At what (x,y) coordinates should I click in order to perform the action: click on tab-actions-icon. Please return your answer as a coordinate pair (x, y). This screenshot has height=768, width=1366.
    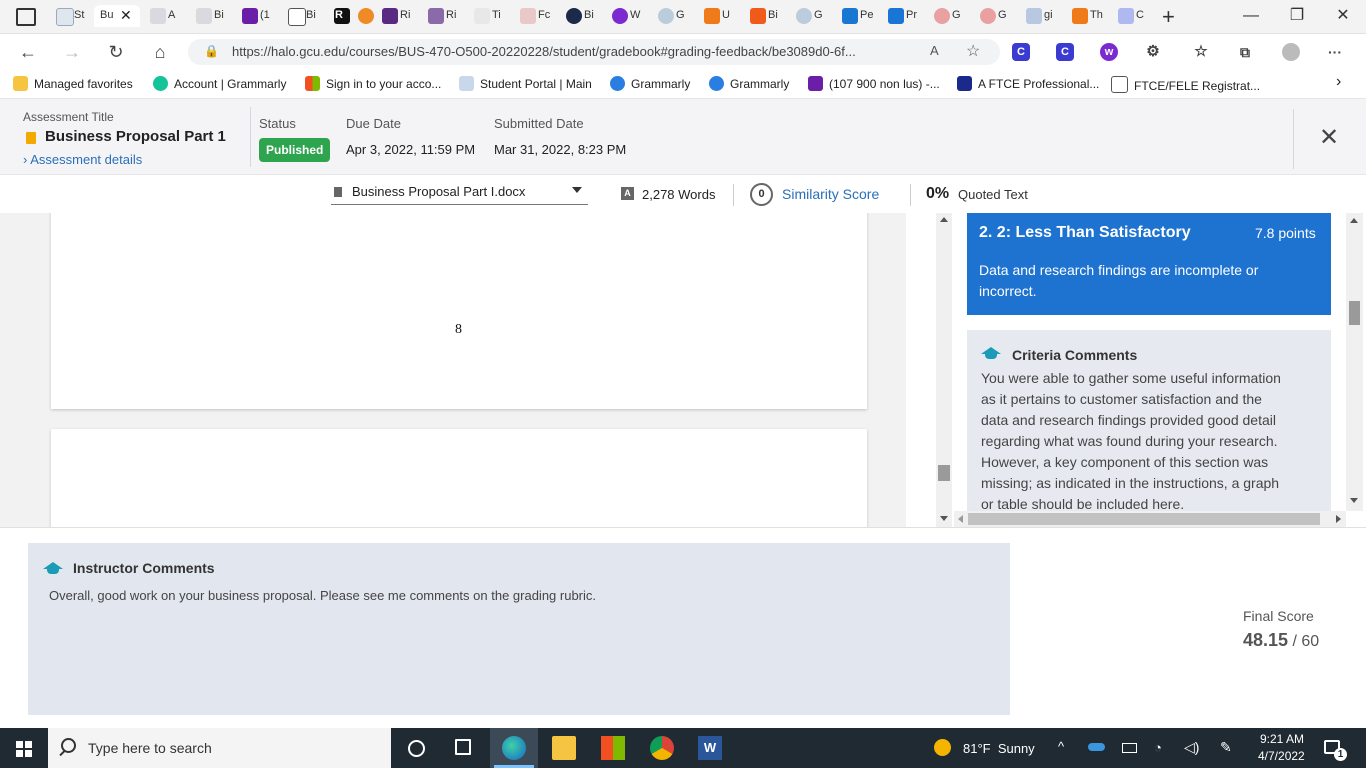
    Looking at the image, I should click on (26, 17).